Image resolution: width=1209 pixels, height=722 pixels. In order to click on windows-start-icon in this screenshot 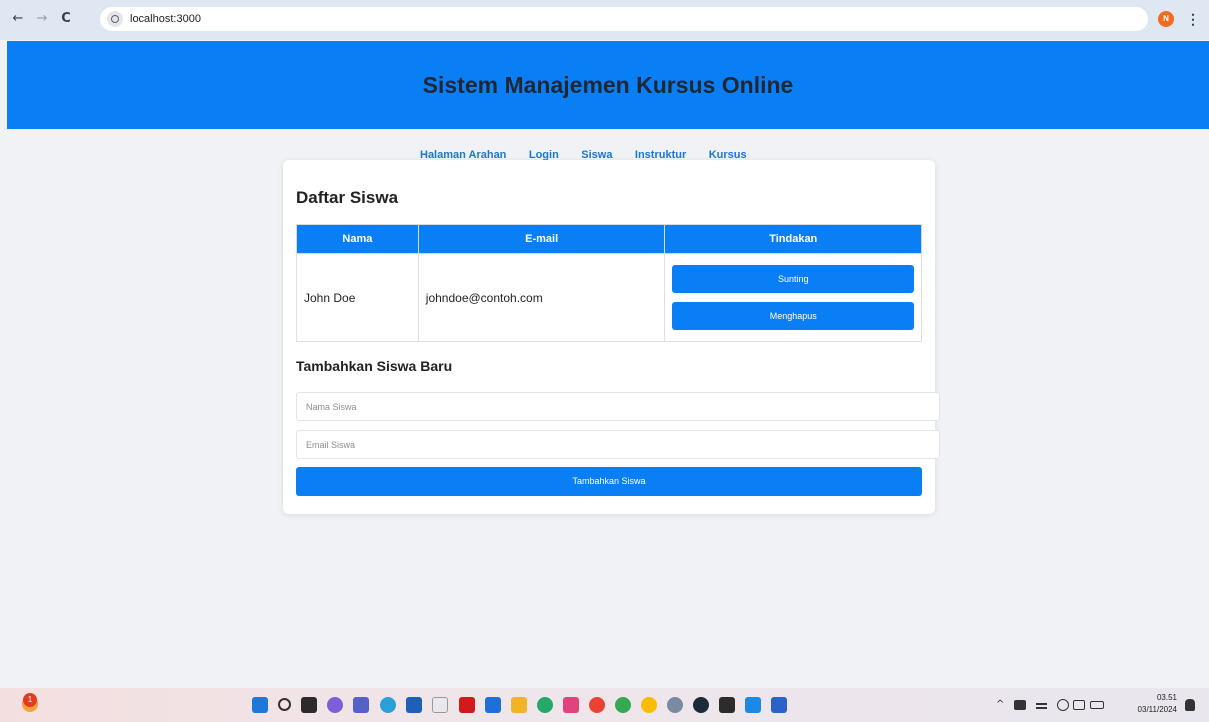, I will do `click(260, 705)`.